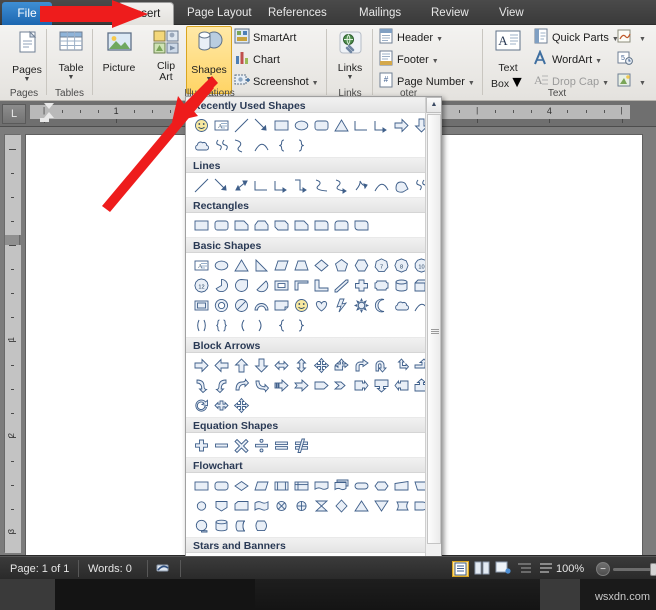  I want to click on zoom-out-button: −, so click(603, 569).